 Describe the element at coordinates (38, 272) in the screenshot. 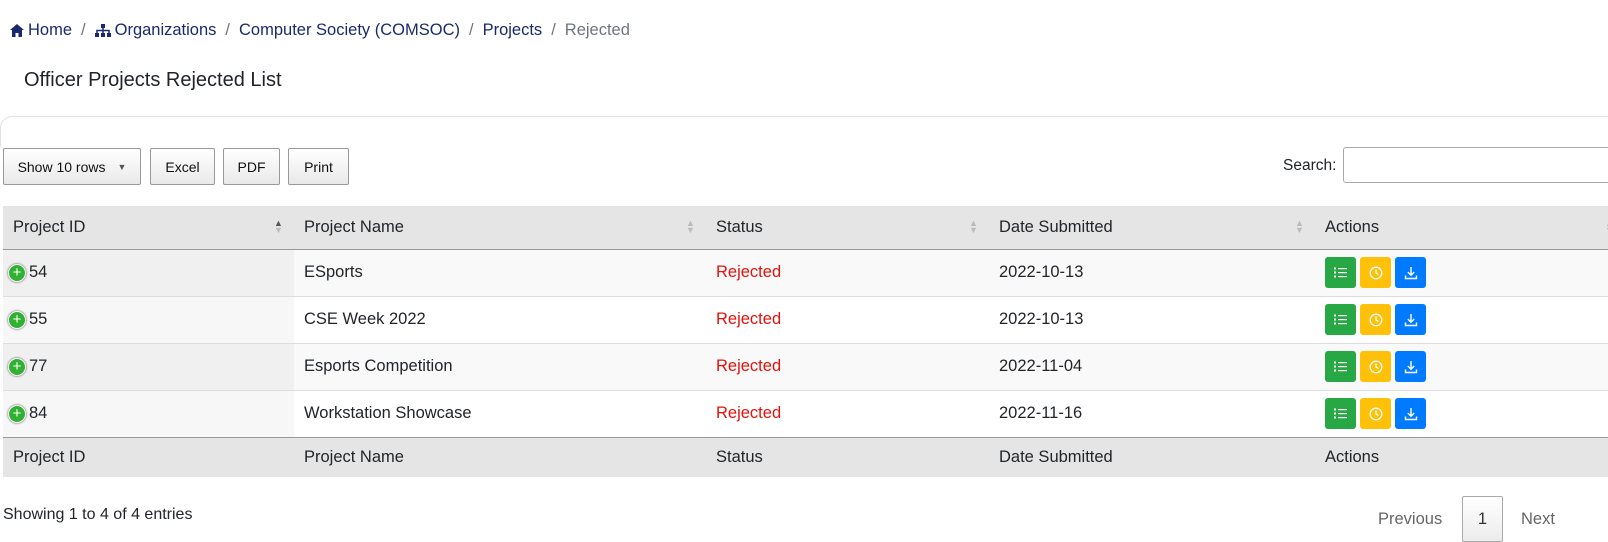

I see `project-id: 54` at that location.